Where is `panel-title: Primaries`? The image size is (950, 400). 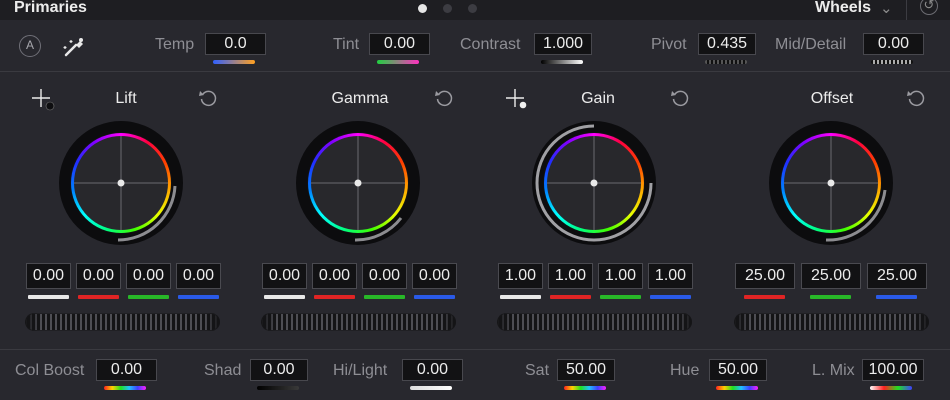 panel-title: Primaries is located at coordinates (50, 8).